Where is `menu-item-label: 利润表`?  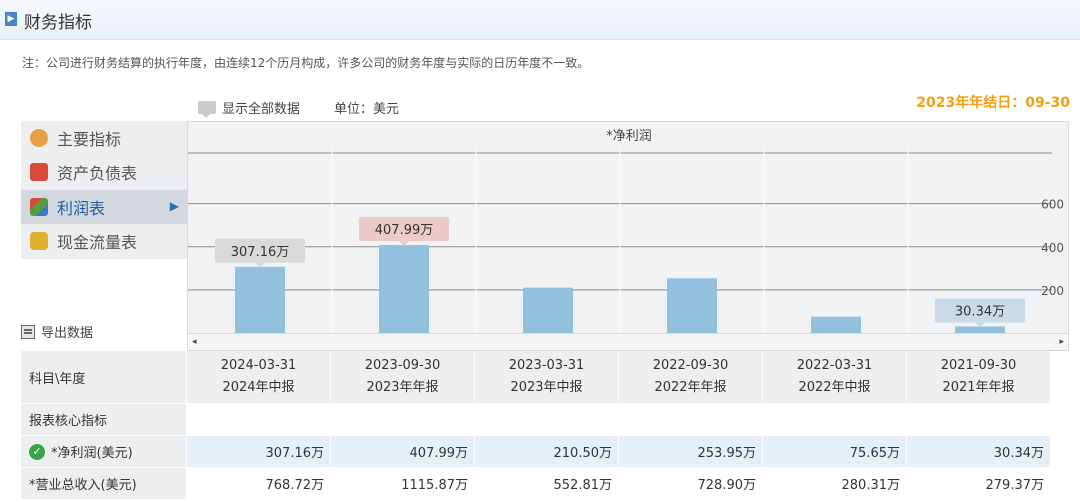 menu-item-label: 利润表 is located at coordinates (81, 208).